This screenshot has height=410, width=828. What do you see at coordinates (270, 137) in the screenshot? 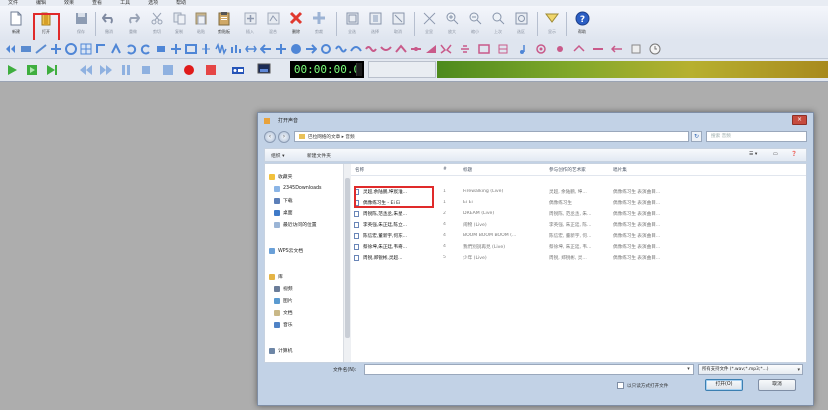
I see `back-button: ‹` at bounding box center [270, 137].